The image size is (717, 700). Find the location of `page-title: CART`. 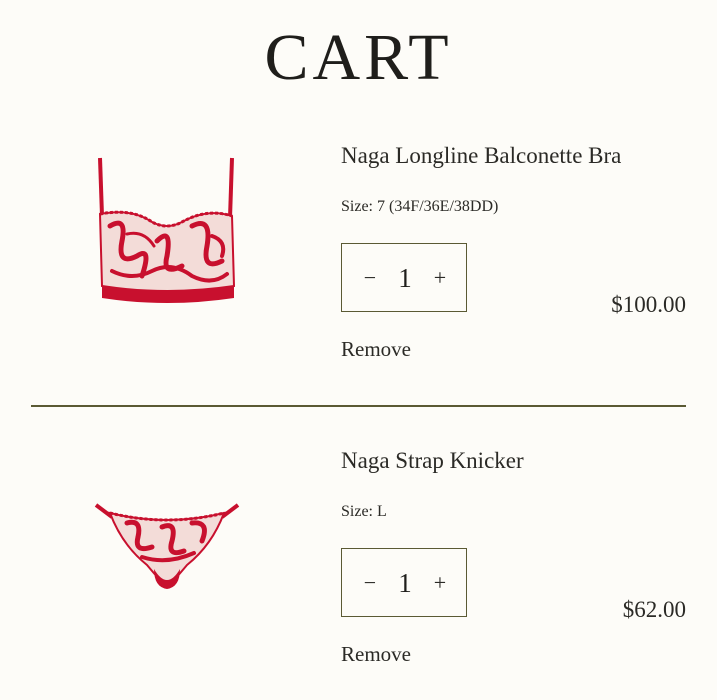

page-title: CART is located at coordinates (358, 57).